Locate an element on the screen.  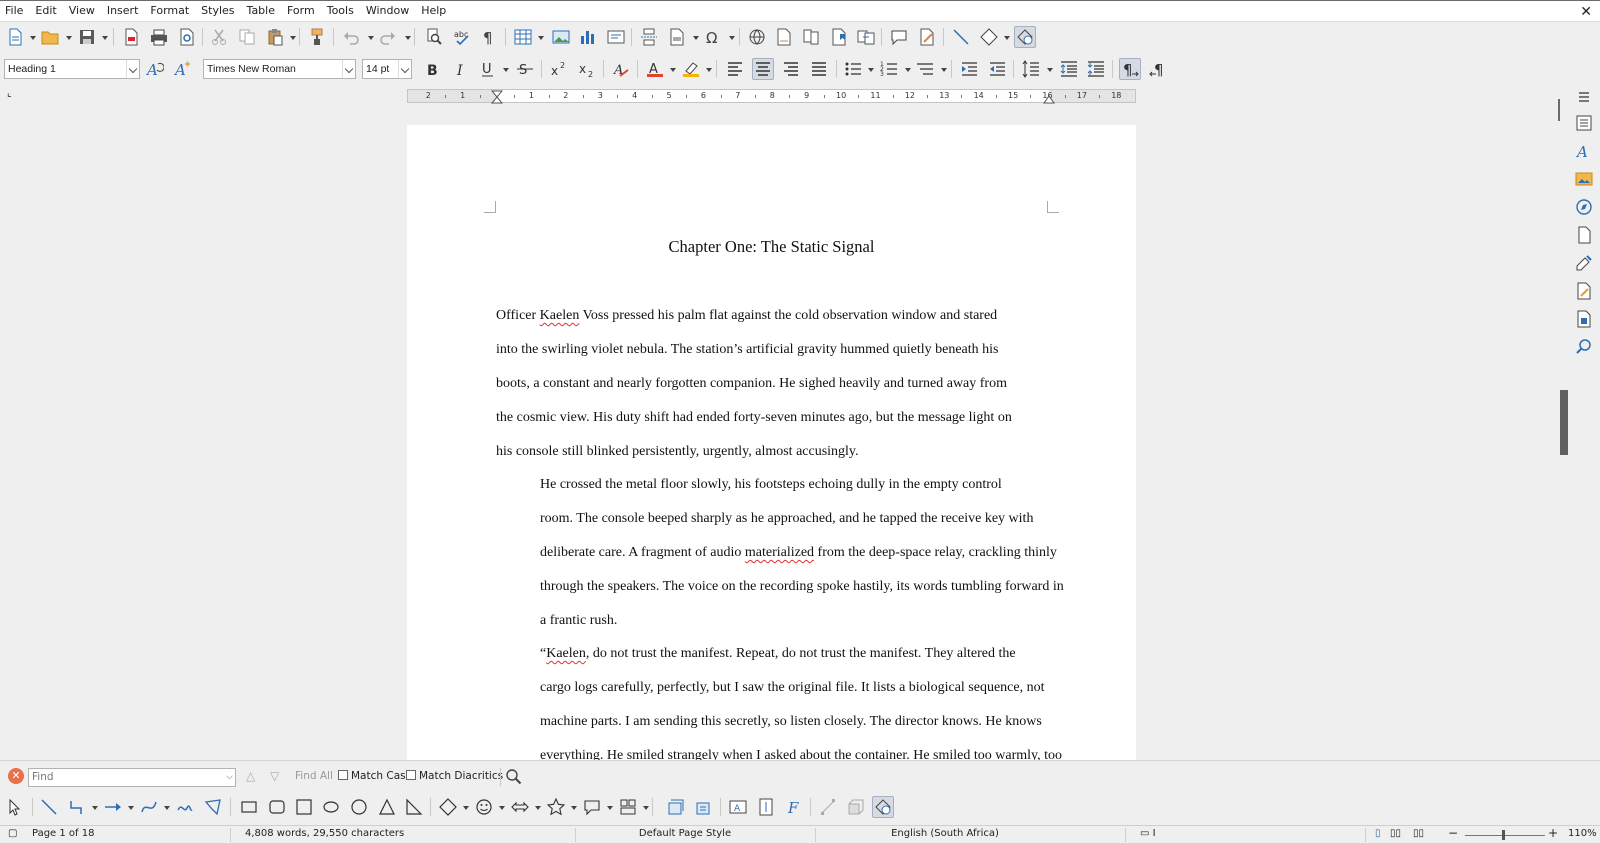
properties-icon is located at coordinates (1584, 123).